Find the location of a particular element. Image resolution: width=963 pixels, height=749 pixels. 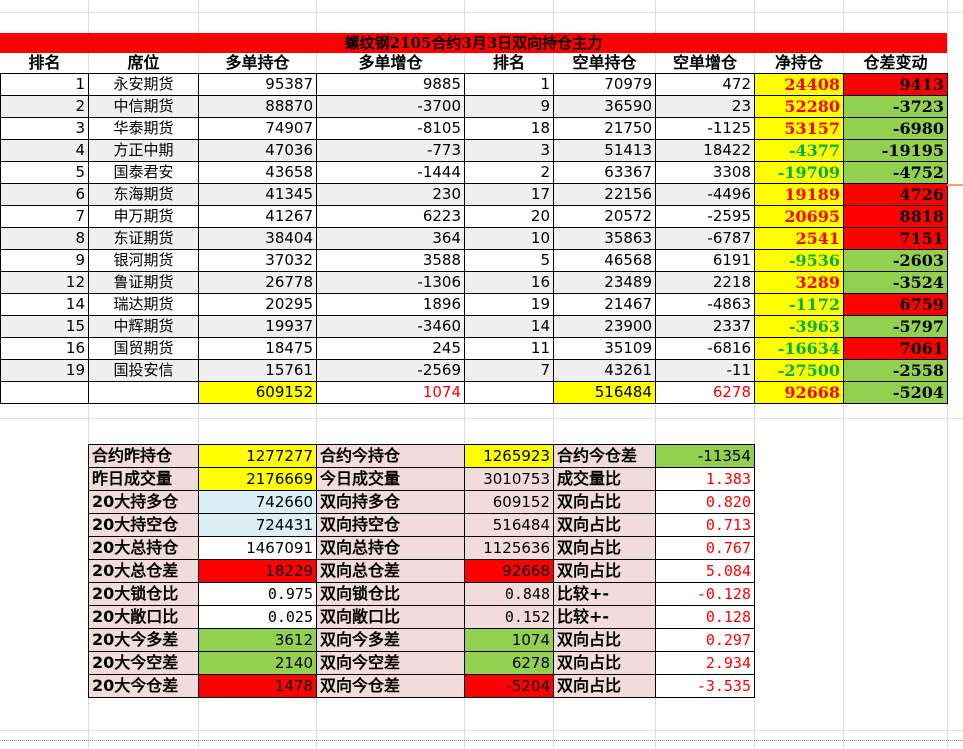

short-rank-cell: 18 is located at coordinates (509, 128).